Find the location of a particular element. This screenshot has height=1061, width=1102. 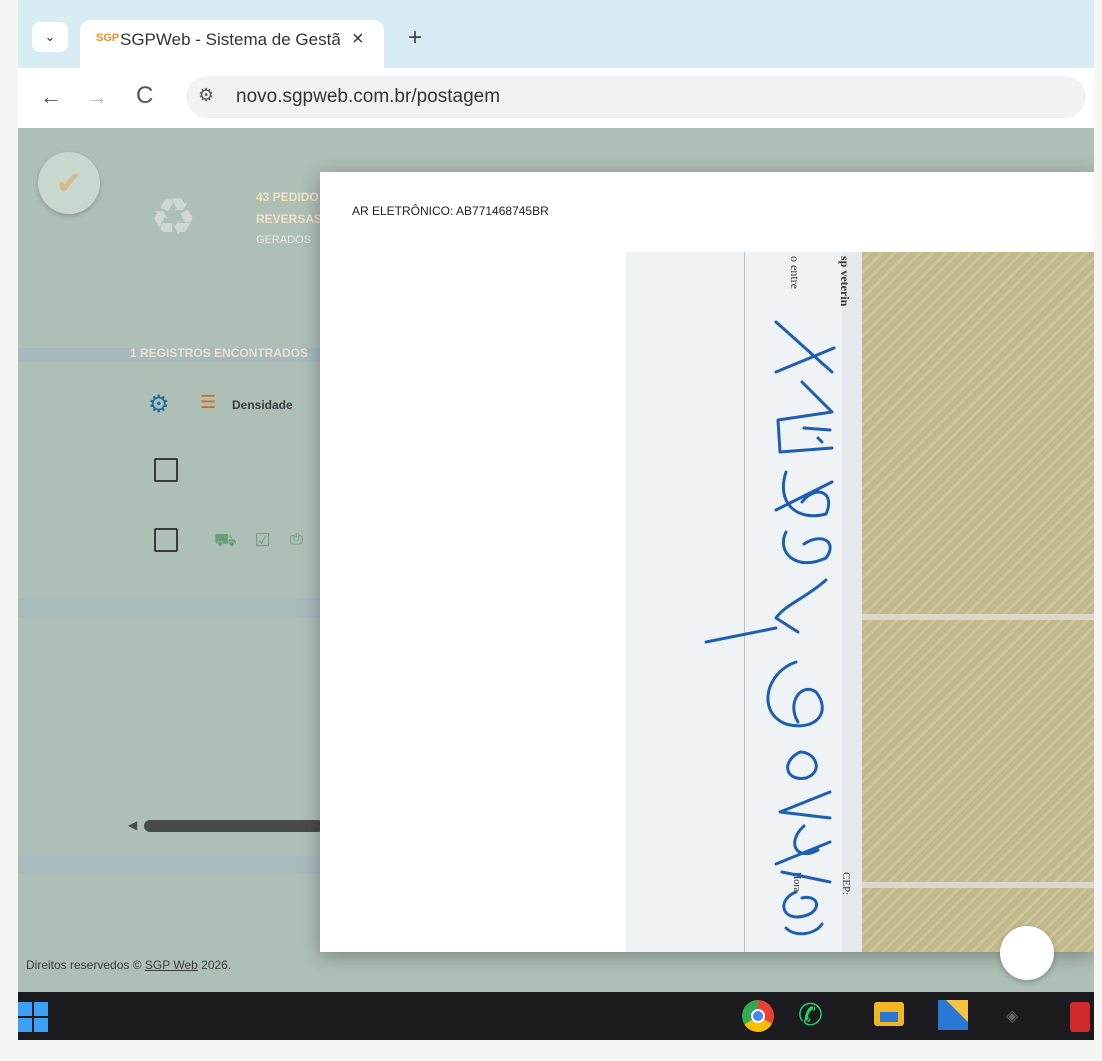

reload-button: C is located at coordinates (144, 96).